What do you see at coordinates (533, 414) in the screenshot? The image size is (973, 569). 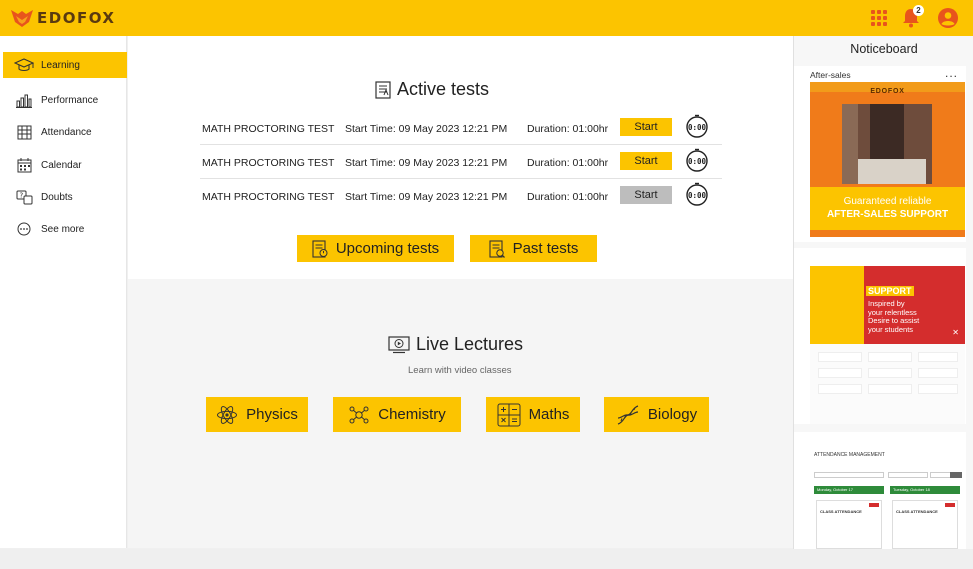 I see `subject-maths-button: Maths` at bounding box center [533, 414].